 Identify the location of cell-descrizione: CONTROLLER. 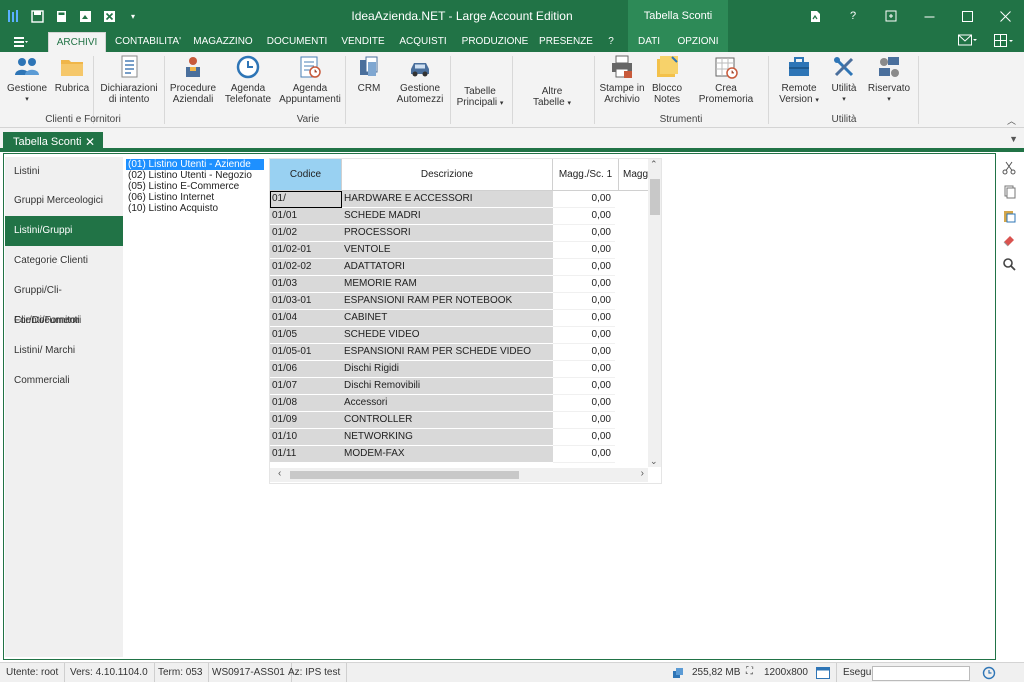
(447, 420).